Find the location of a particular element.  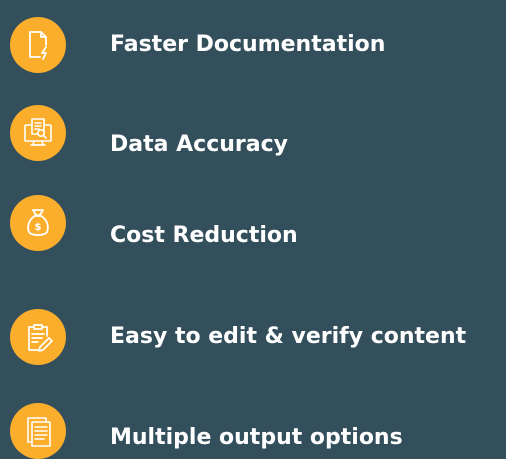

feature-label: Faster Documentation is located at coordinates (248, 44).